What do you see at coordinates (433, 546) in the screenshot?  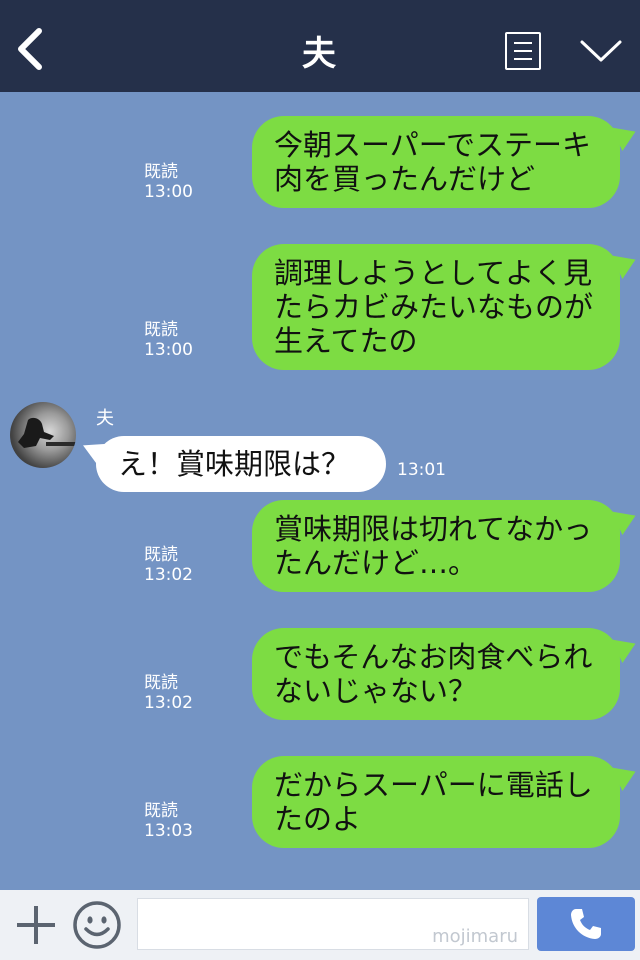 I see `message-text: 賞味期限は切れてなかったんだけど…。` at bounding box center [433, 546].